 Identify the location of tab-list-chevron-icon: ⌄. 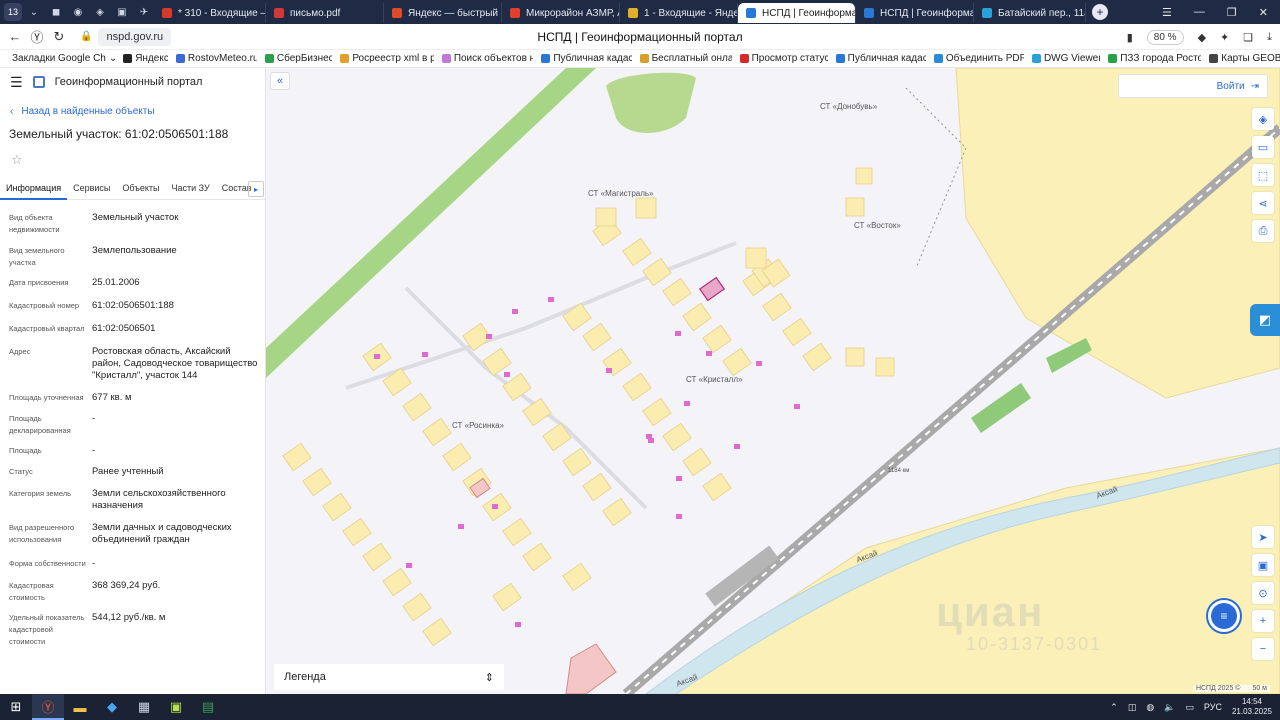
(34, 12).